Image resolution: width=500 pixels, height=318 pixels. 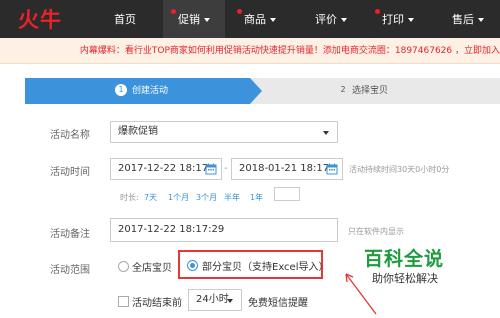 What do you see at coordinates (189, 19) in the screenshot?
I see `nav-item-label: 促销` at bounding box center [189, 19].